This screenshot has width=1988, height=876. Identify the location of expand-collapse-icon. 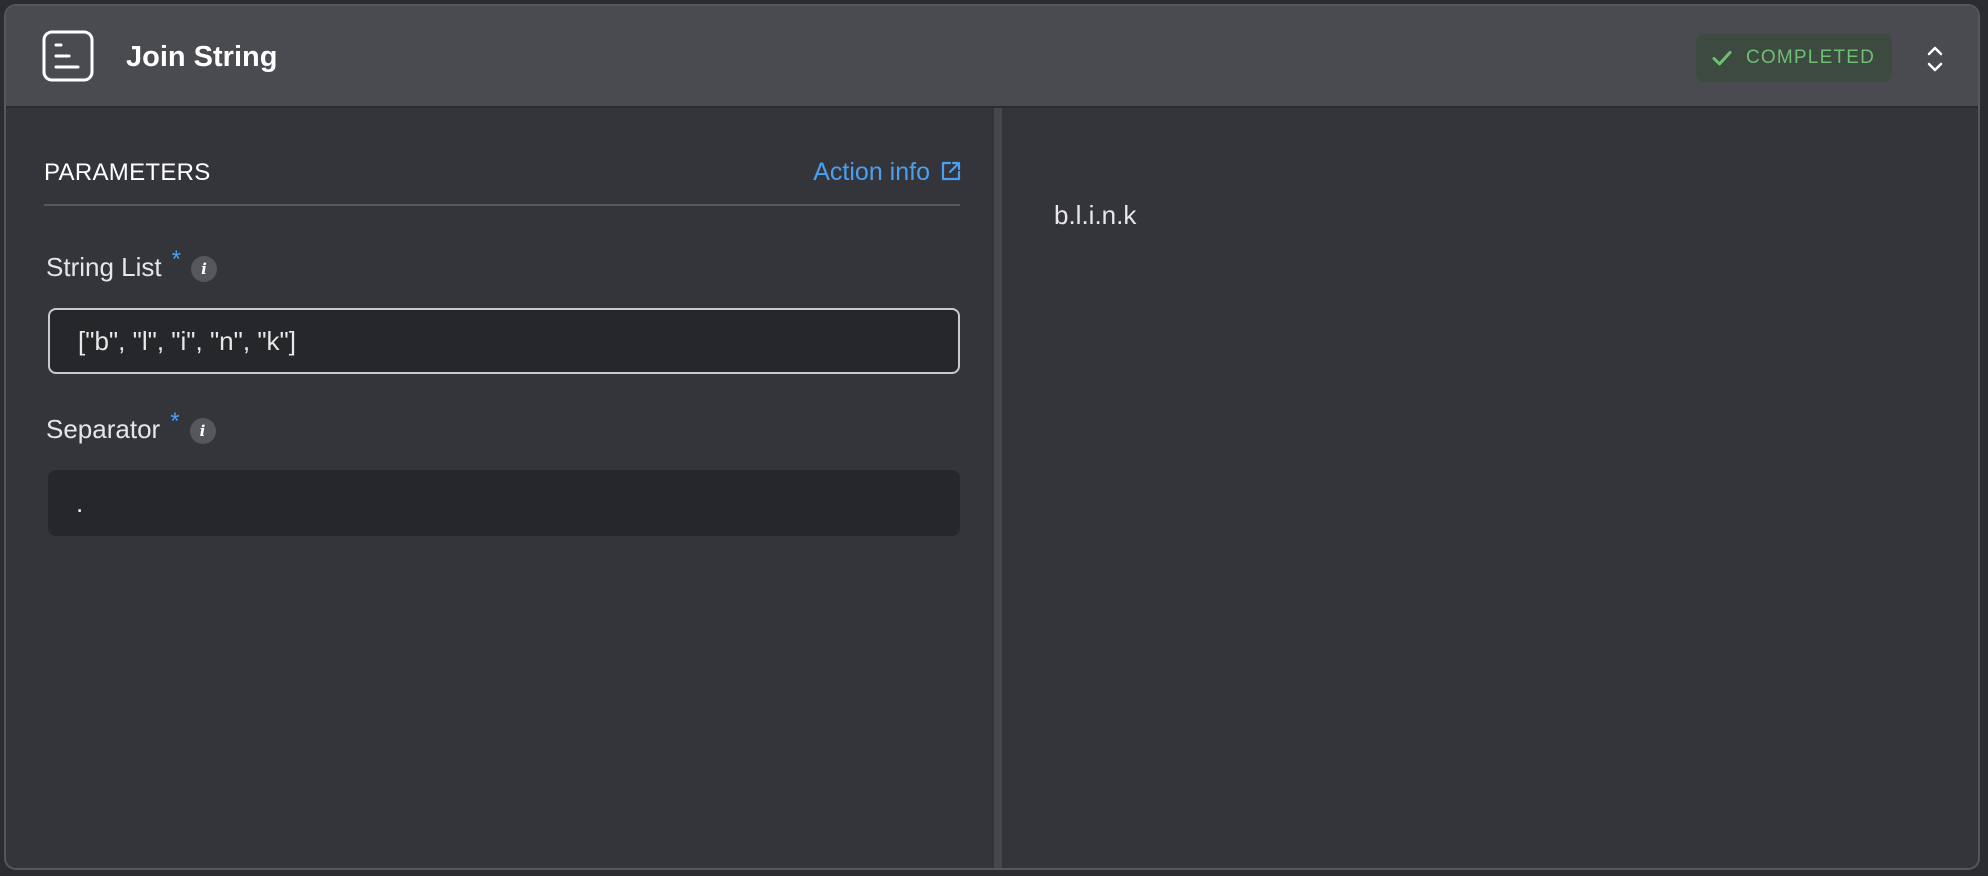
(1935, 59).